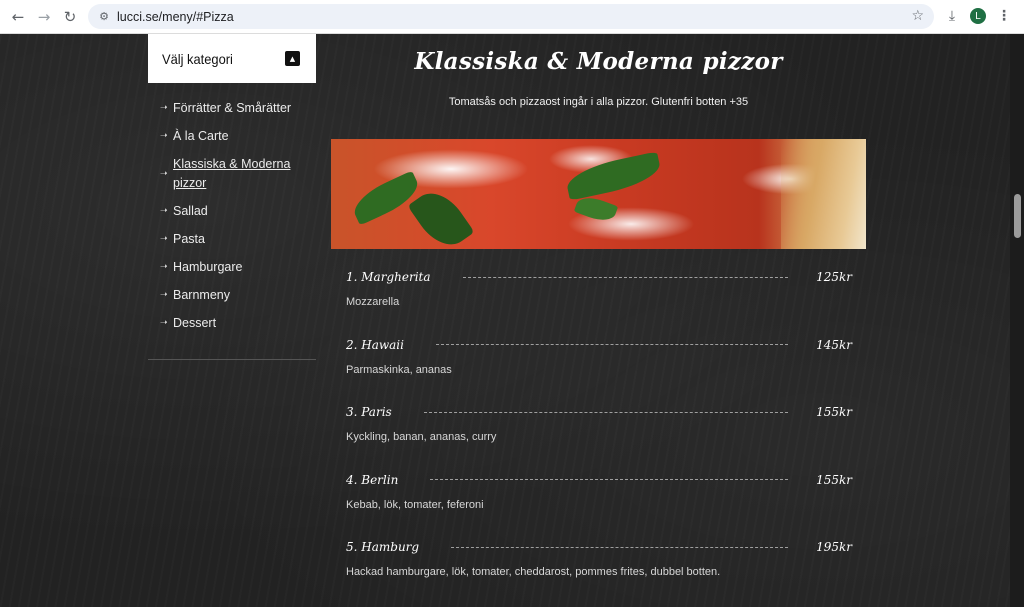 The width and height of the screenshot is (1024, 607). I want to click on category-item: ➝ Barnmeny, so click(240, 295).